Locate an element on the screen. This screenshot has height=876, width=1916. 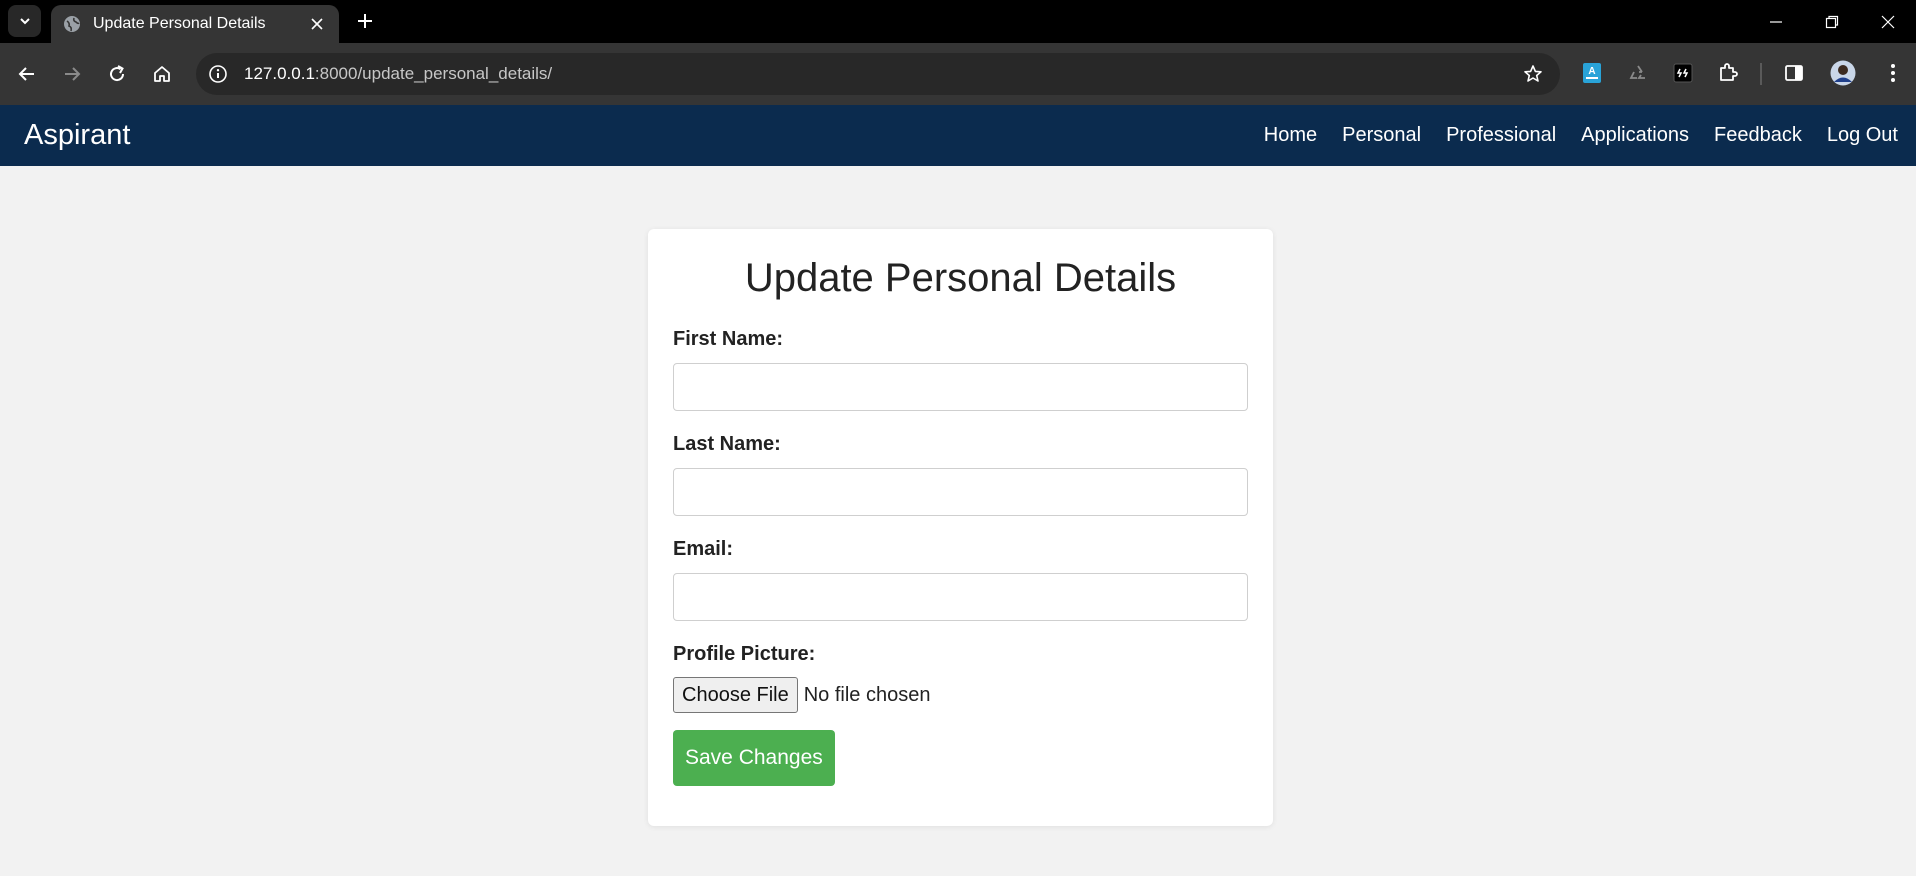
profile-avatar-icon is located at coordinates (1843, 73).